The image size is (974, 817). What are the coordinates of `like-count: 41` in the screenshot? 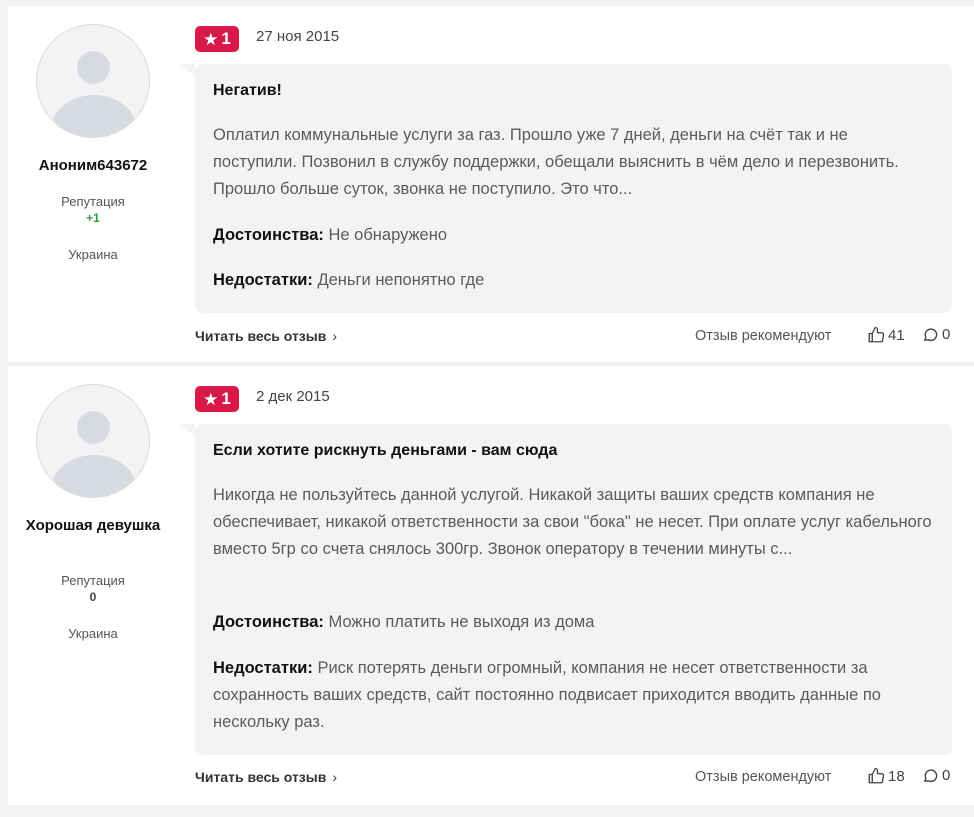 It's located at (896, 335).